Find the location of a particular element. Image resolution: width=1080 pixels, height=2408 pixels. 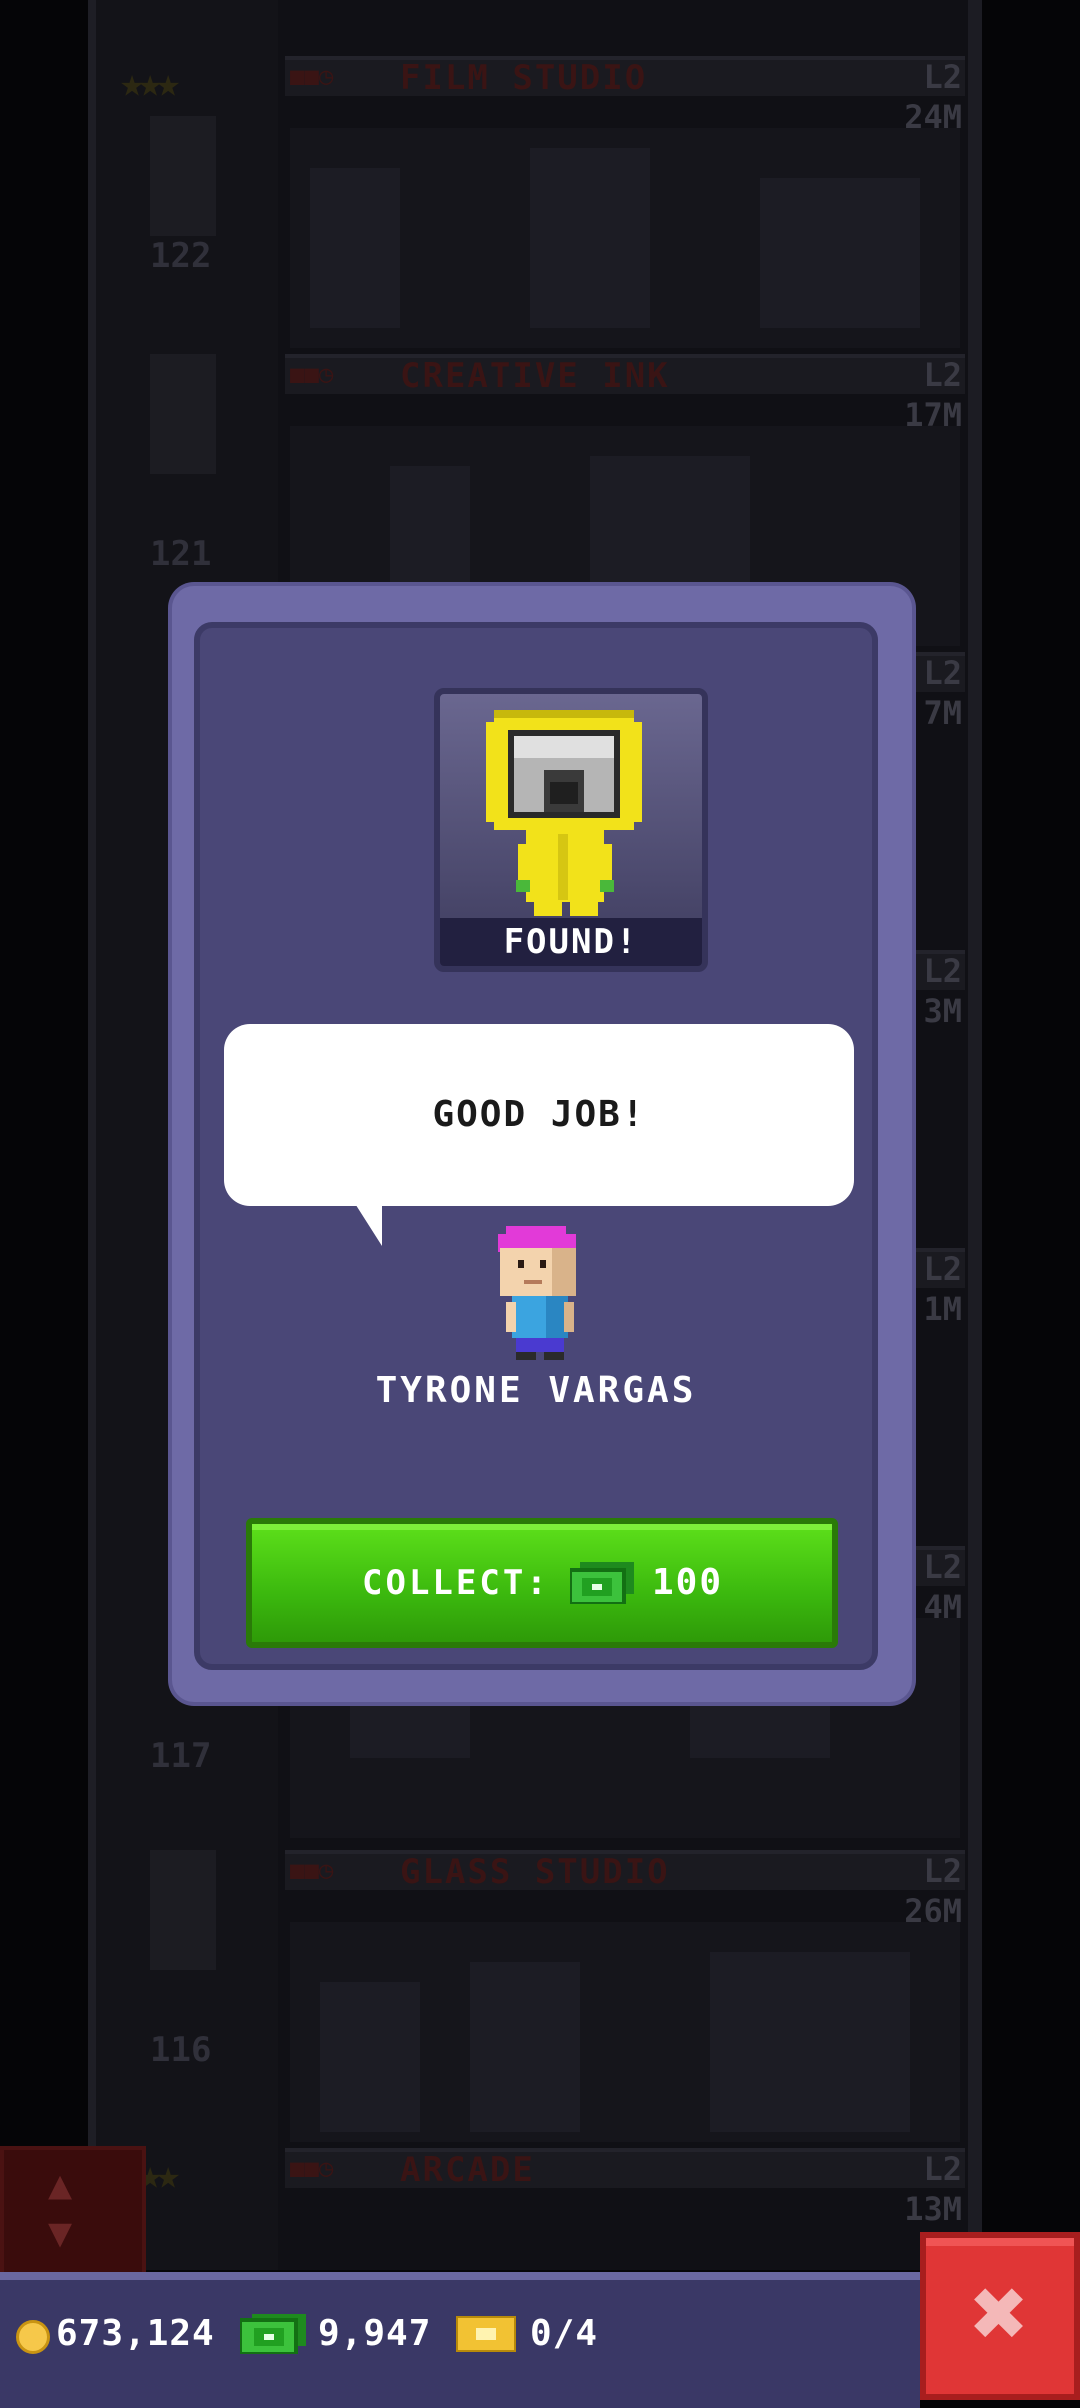

ticket-amount: 0/4 is located at coordinates (564, 2333).